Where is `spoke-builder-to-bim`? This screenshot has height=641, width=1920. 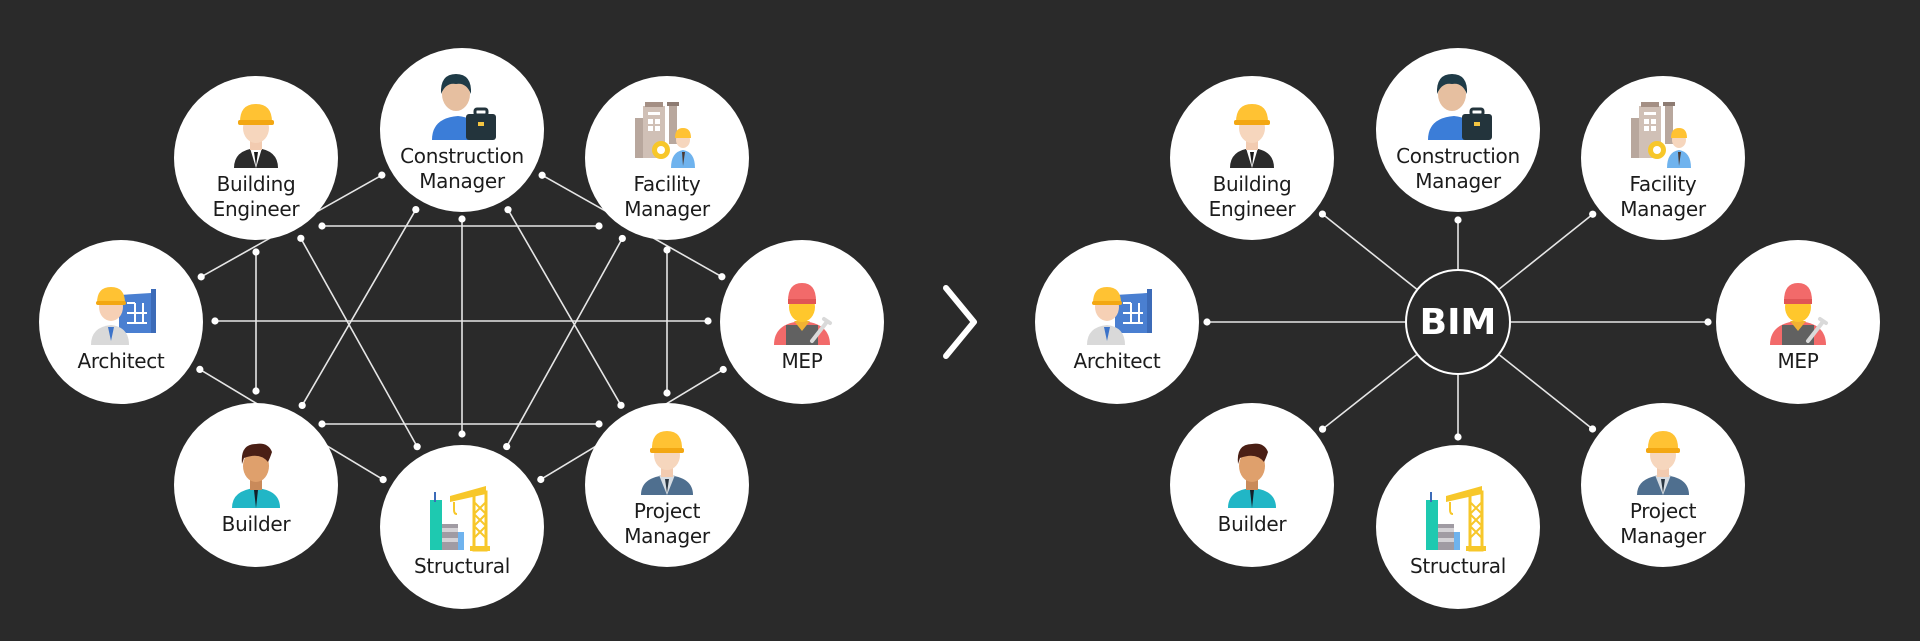
spoke-builder-to-bim is located at coordinates (1369, 392).